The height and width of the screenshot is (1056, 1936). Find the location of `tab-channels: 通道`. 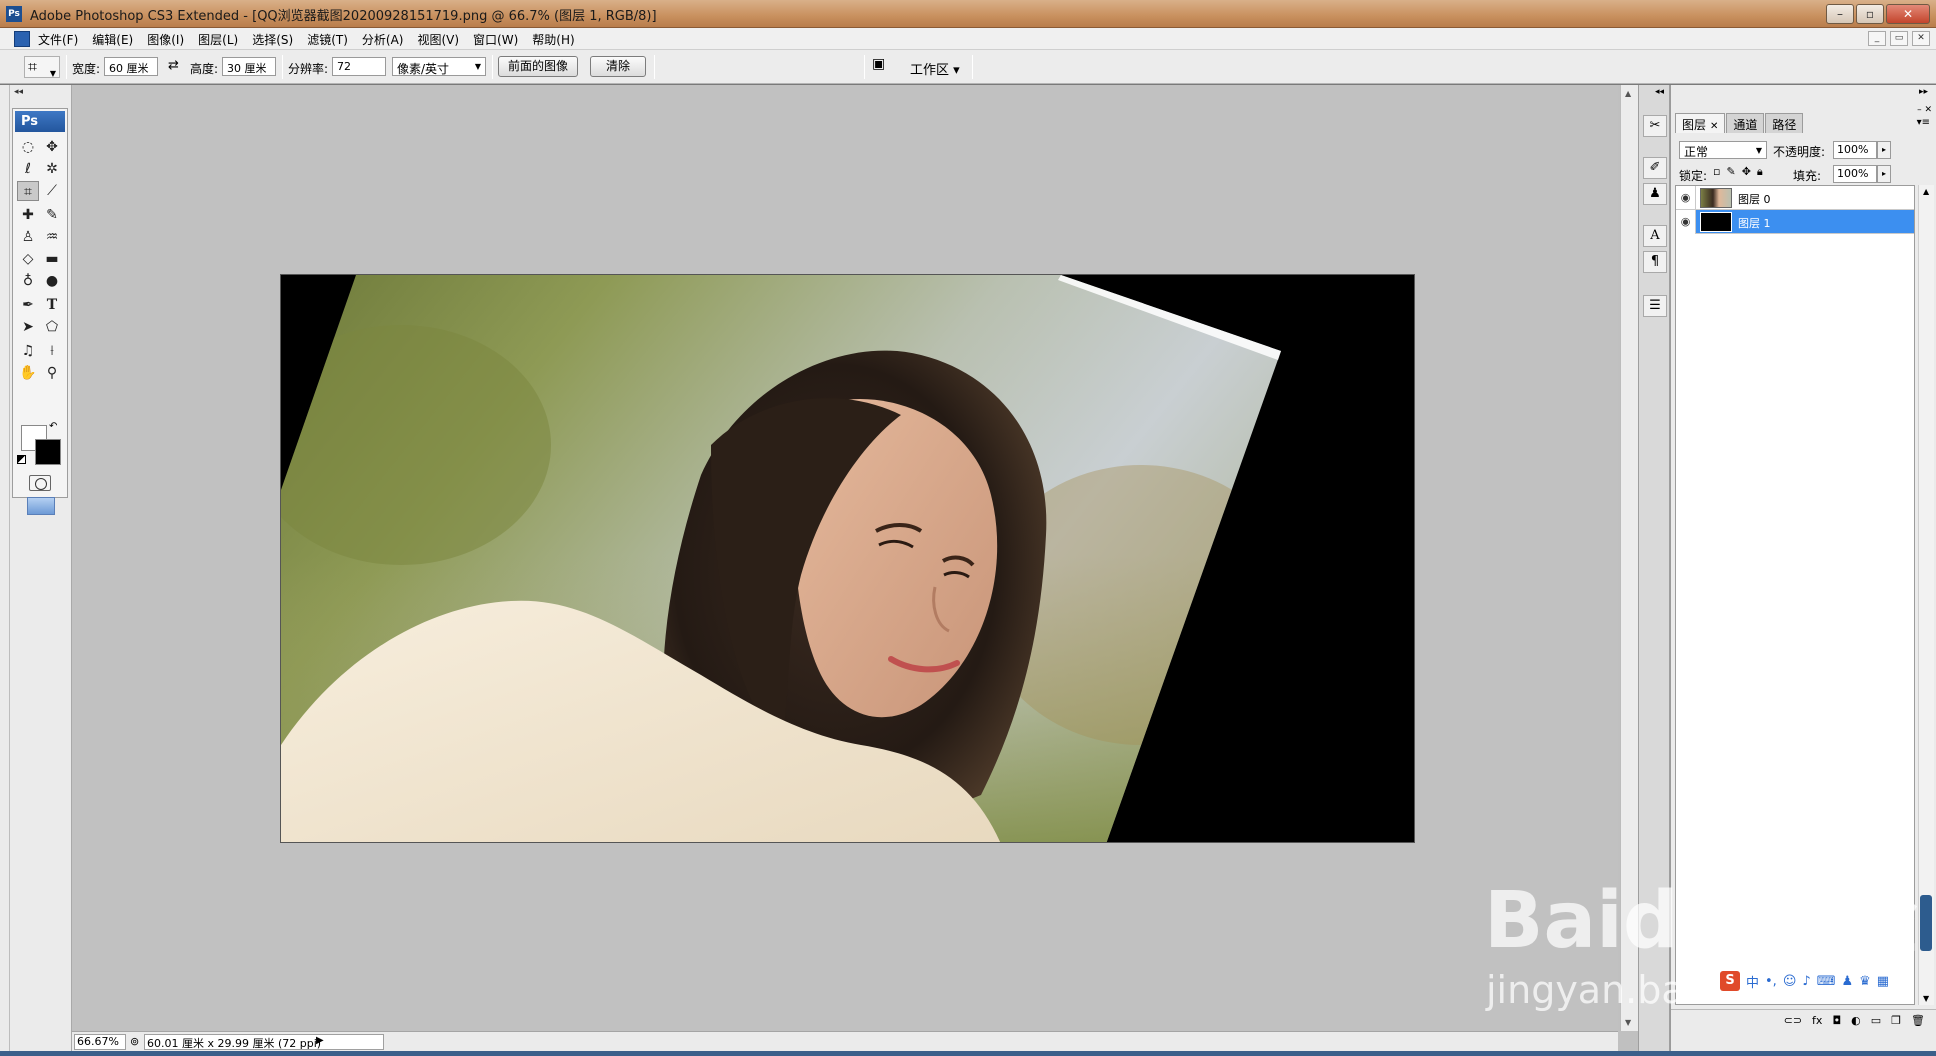

tab-channels: 通道 is located at coordinates (1745, 123).